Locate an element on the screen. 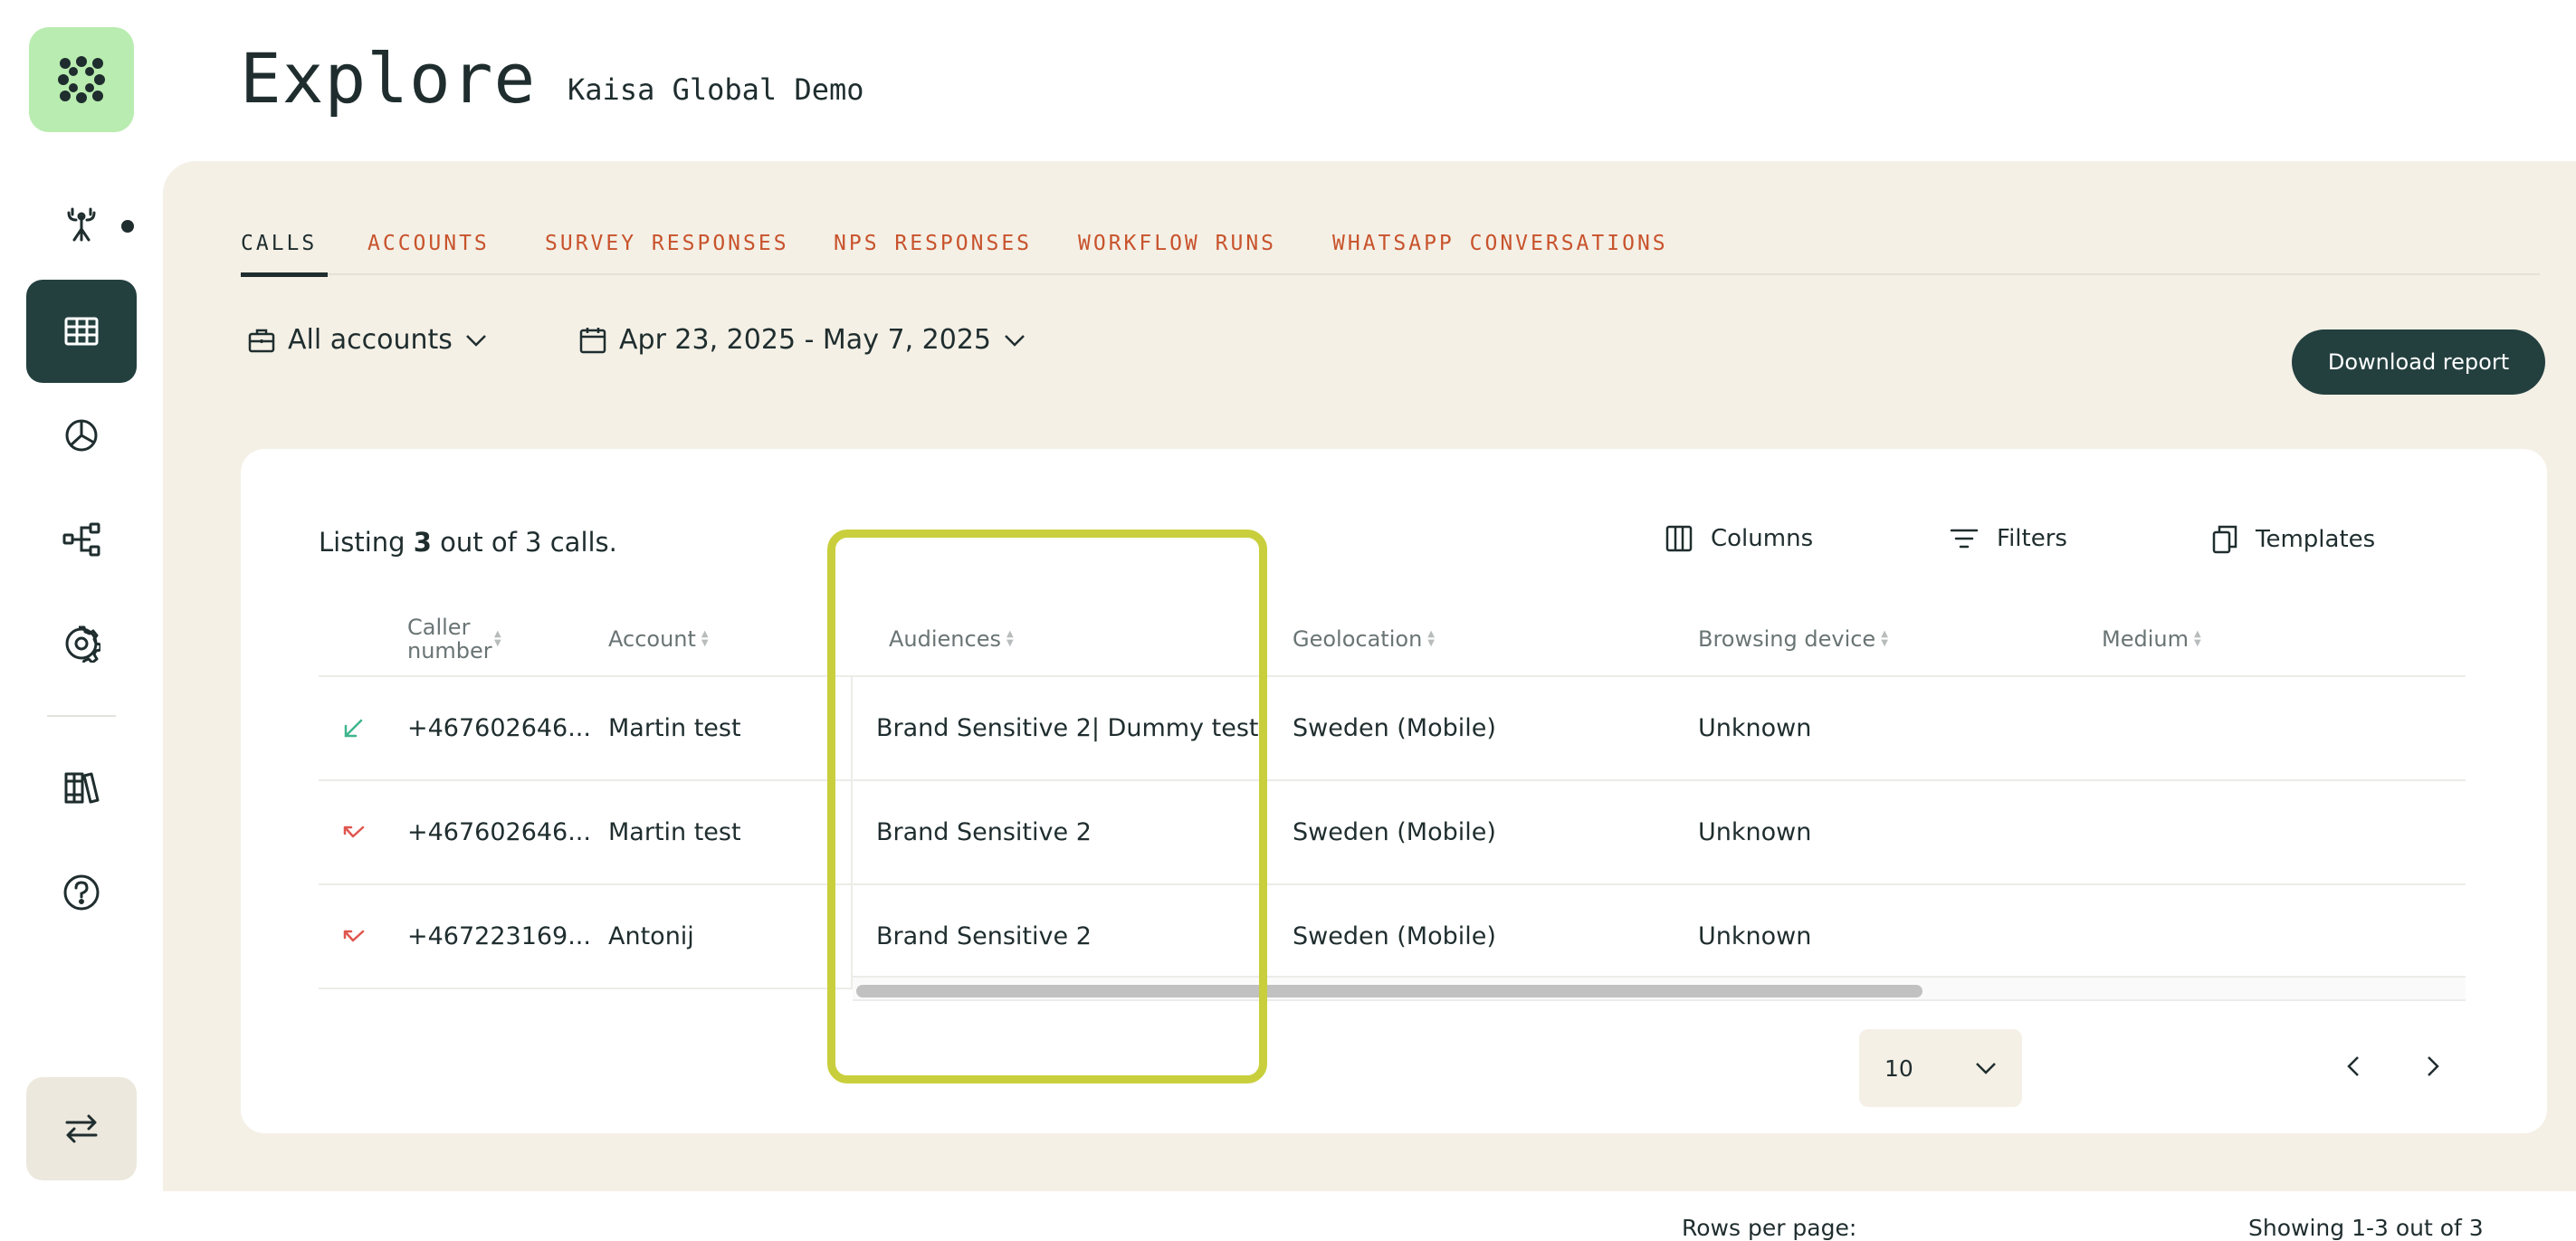 Image resolution: width=2576 pixels, height=1241 pixels. notification-dot is located at coordinates (127, 226).